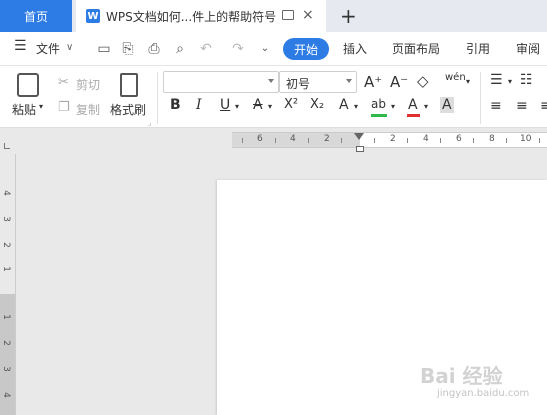  I want to click on font-name-combo, so click(221, 82).